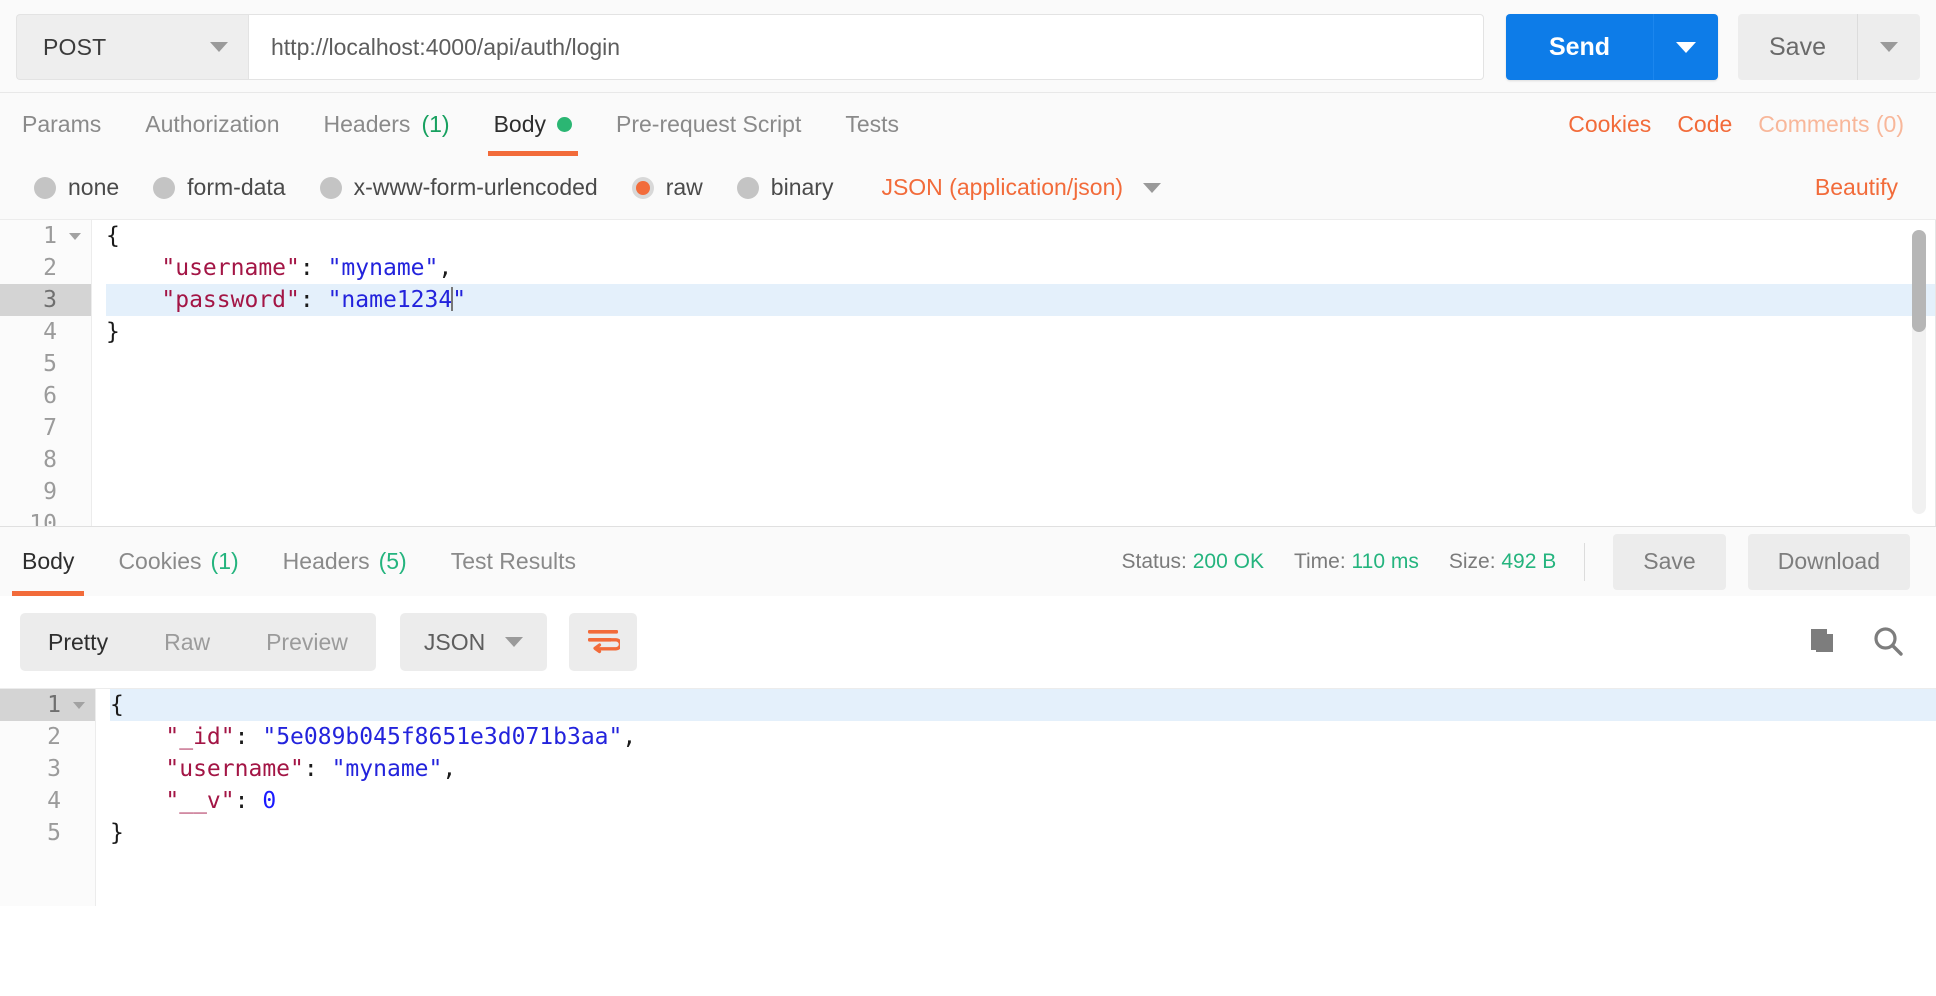 This screenshot has width=1936, height=996. Describe the element at coordinates (50, 428) in the screenshot. I see `line-number: 7` at that location.